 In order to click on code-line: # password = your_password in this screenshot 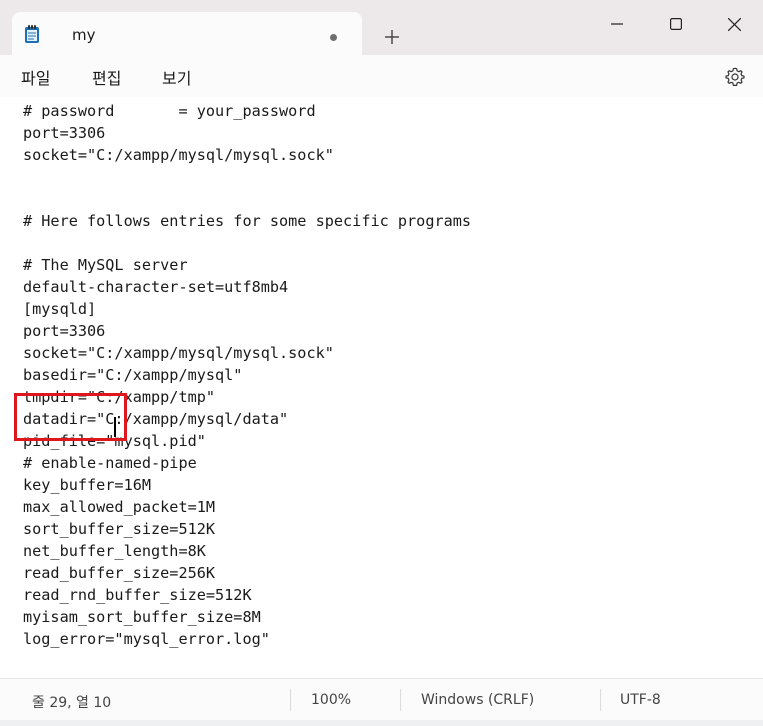, I will do `click(169, 111)`.